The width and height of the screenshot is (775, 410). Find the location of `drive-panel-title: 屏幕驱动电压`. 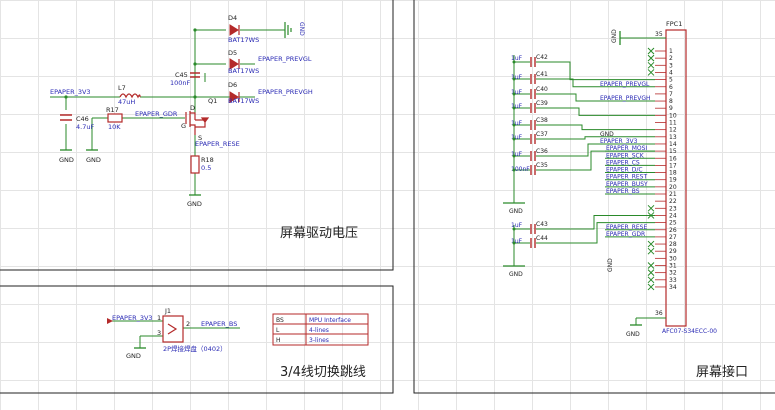

drive-panel-title: 屏幕驱动电压 is located at coordinates (319, 233).